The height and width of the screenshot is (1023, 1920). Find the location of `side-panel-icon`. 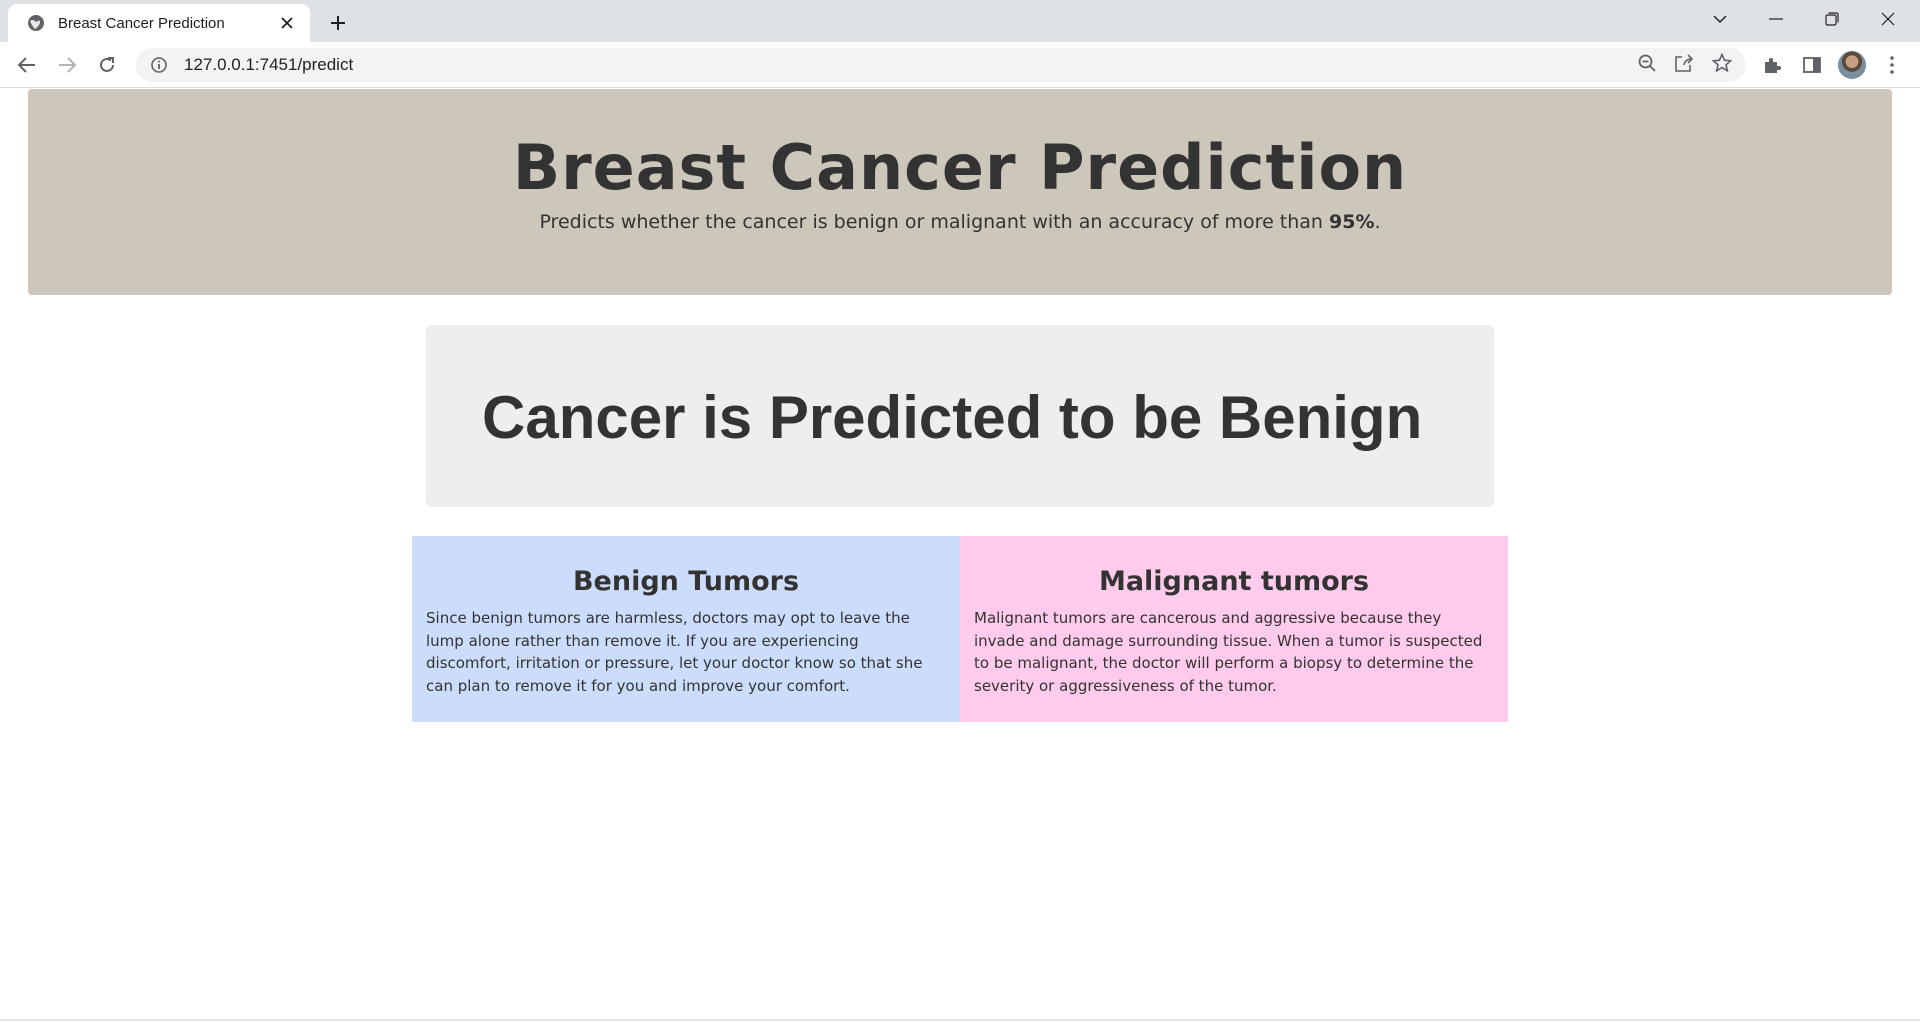

side-panel-icon is located at coordinates (1812, 65).